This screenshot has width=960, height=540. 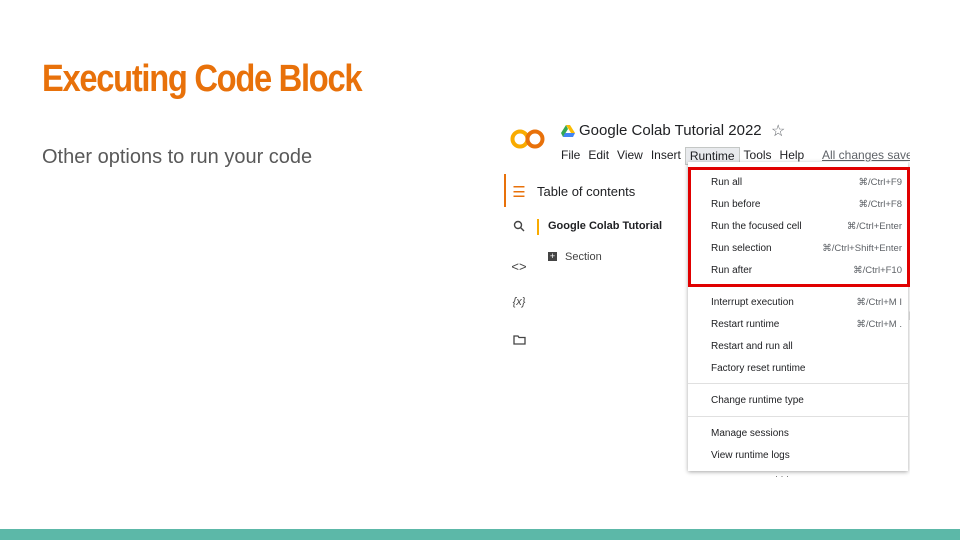 I want to click on slide-title: Executing Code Block, so click(x=202, y=79).